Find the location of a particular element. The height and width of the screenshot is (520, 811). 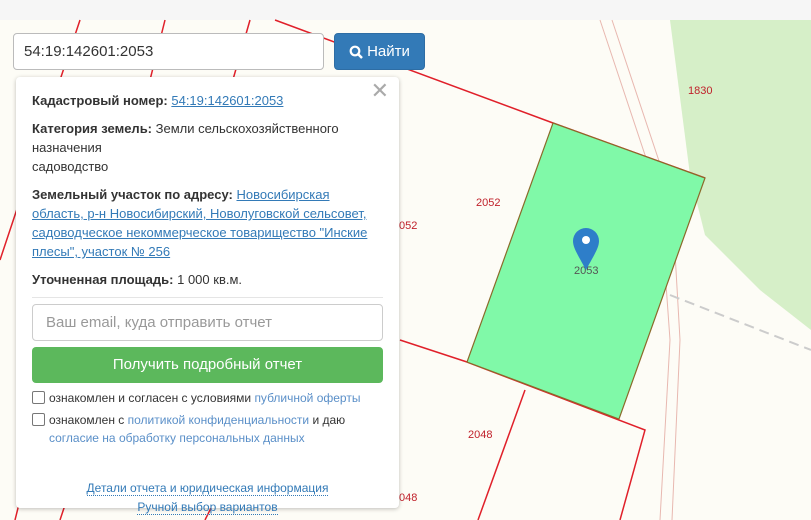

parcel-label-2048: 2048 is located at coordinates (480, 435).